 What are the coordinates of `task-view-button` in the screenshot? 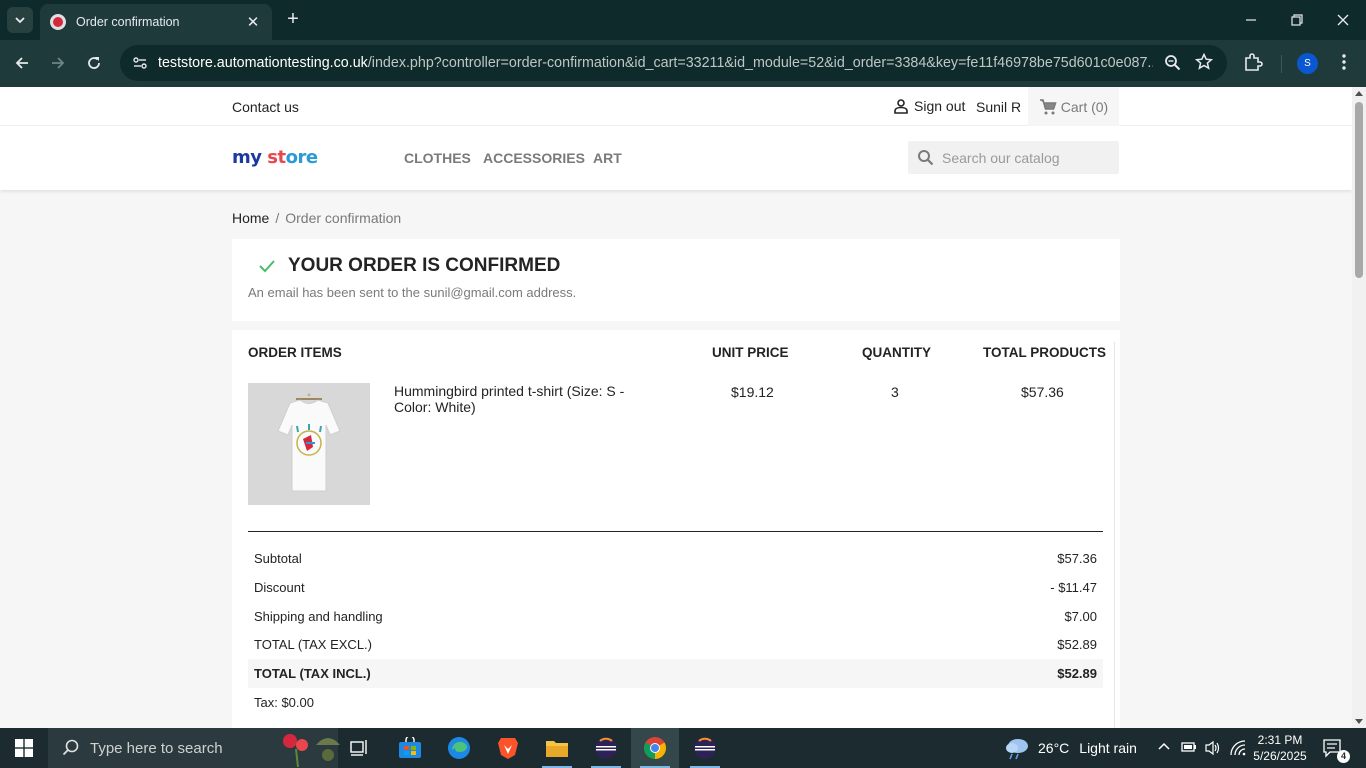 It's located at (360, 748).